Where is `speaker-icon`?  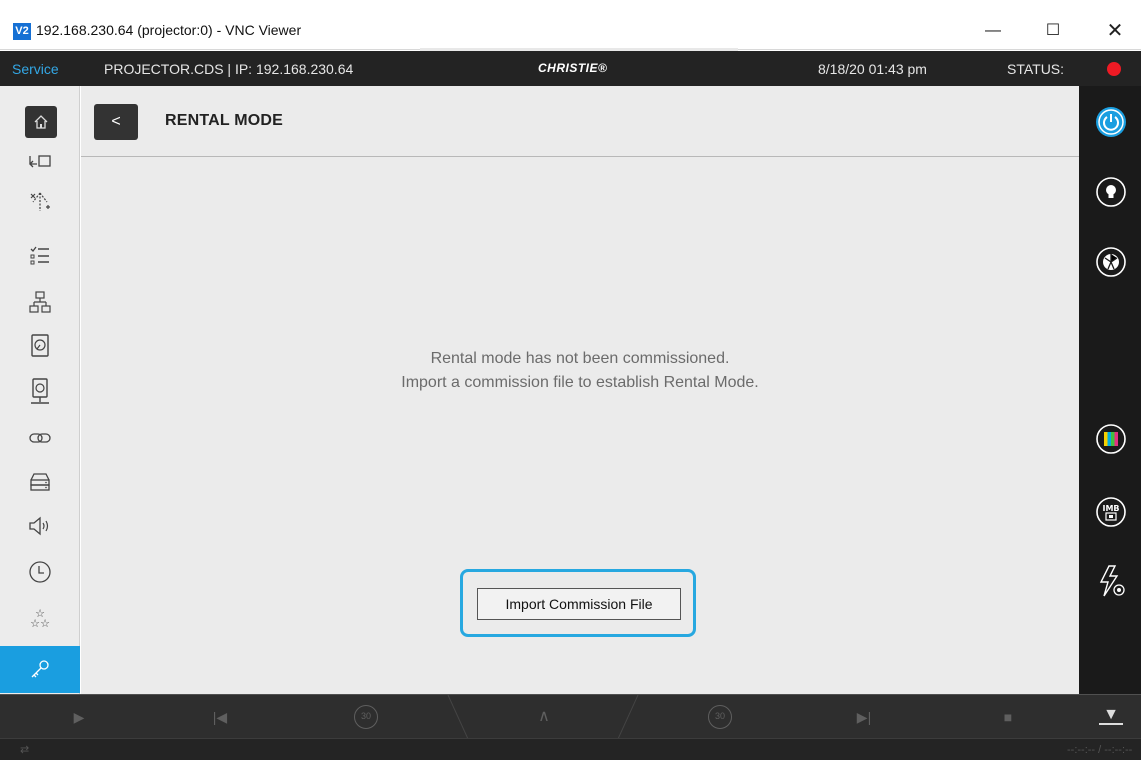 speaker-icon is located at coordinates (39, 526).